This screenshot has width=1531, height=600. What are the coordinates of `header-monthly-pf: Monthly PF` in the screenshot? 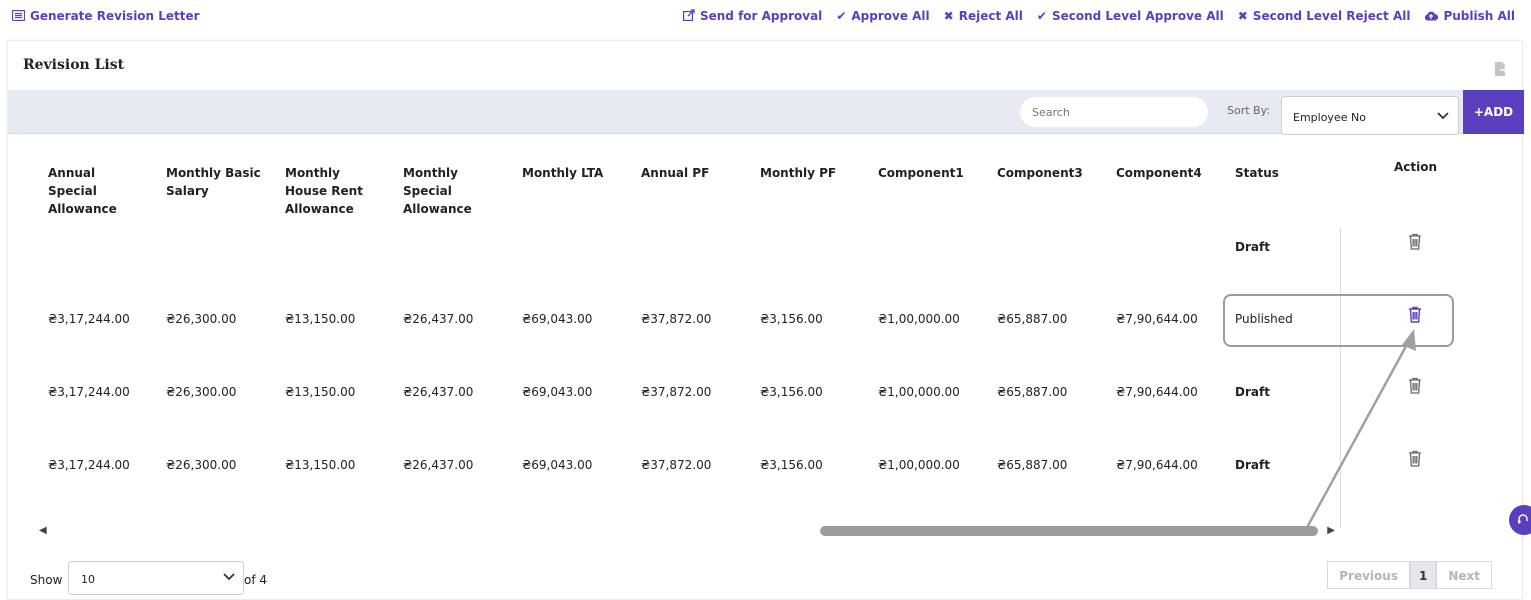 It's located at (810, 173).